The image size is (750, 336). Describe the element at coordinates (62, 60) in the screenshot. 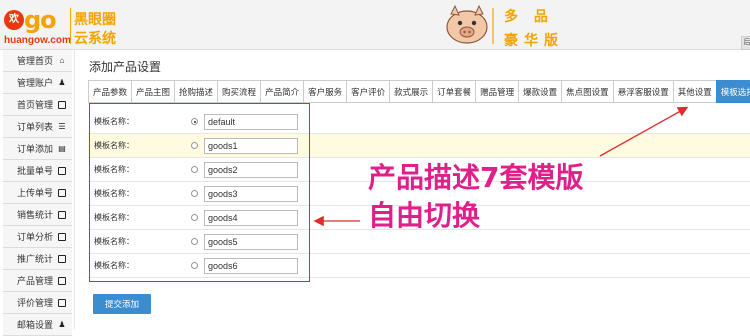

I see `home-icon: ⌂` at that location.